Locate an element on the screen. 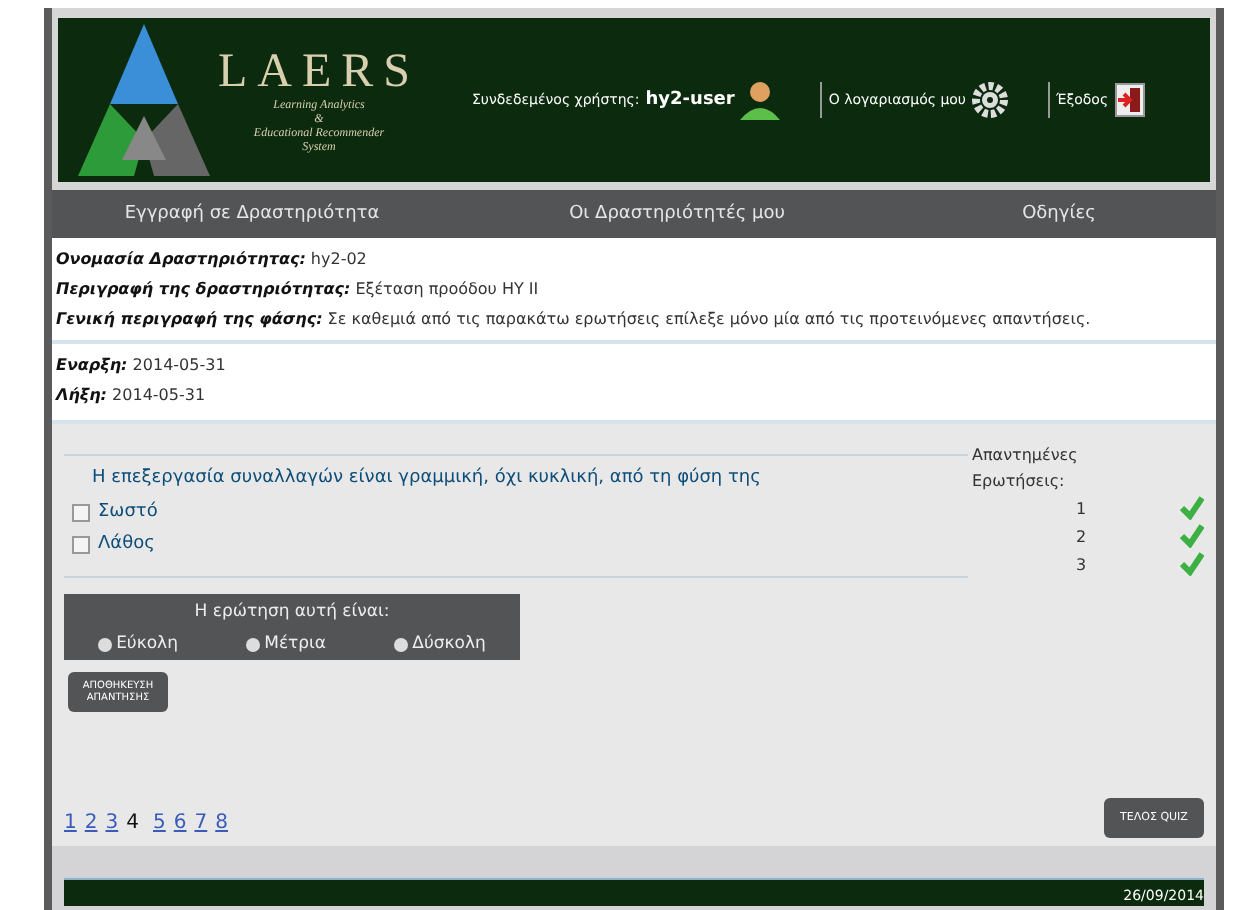 The image size is (1240, 910). page-link: 1 is located at coordinates (70, 823).